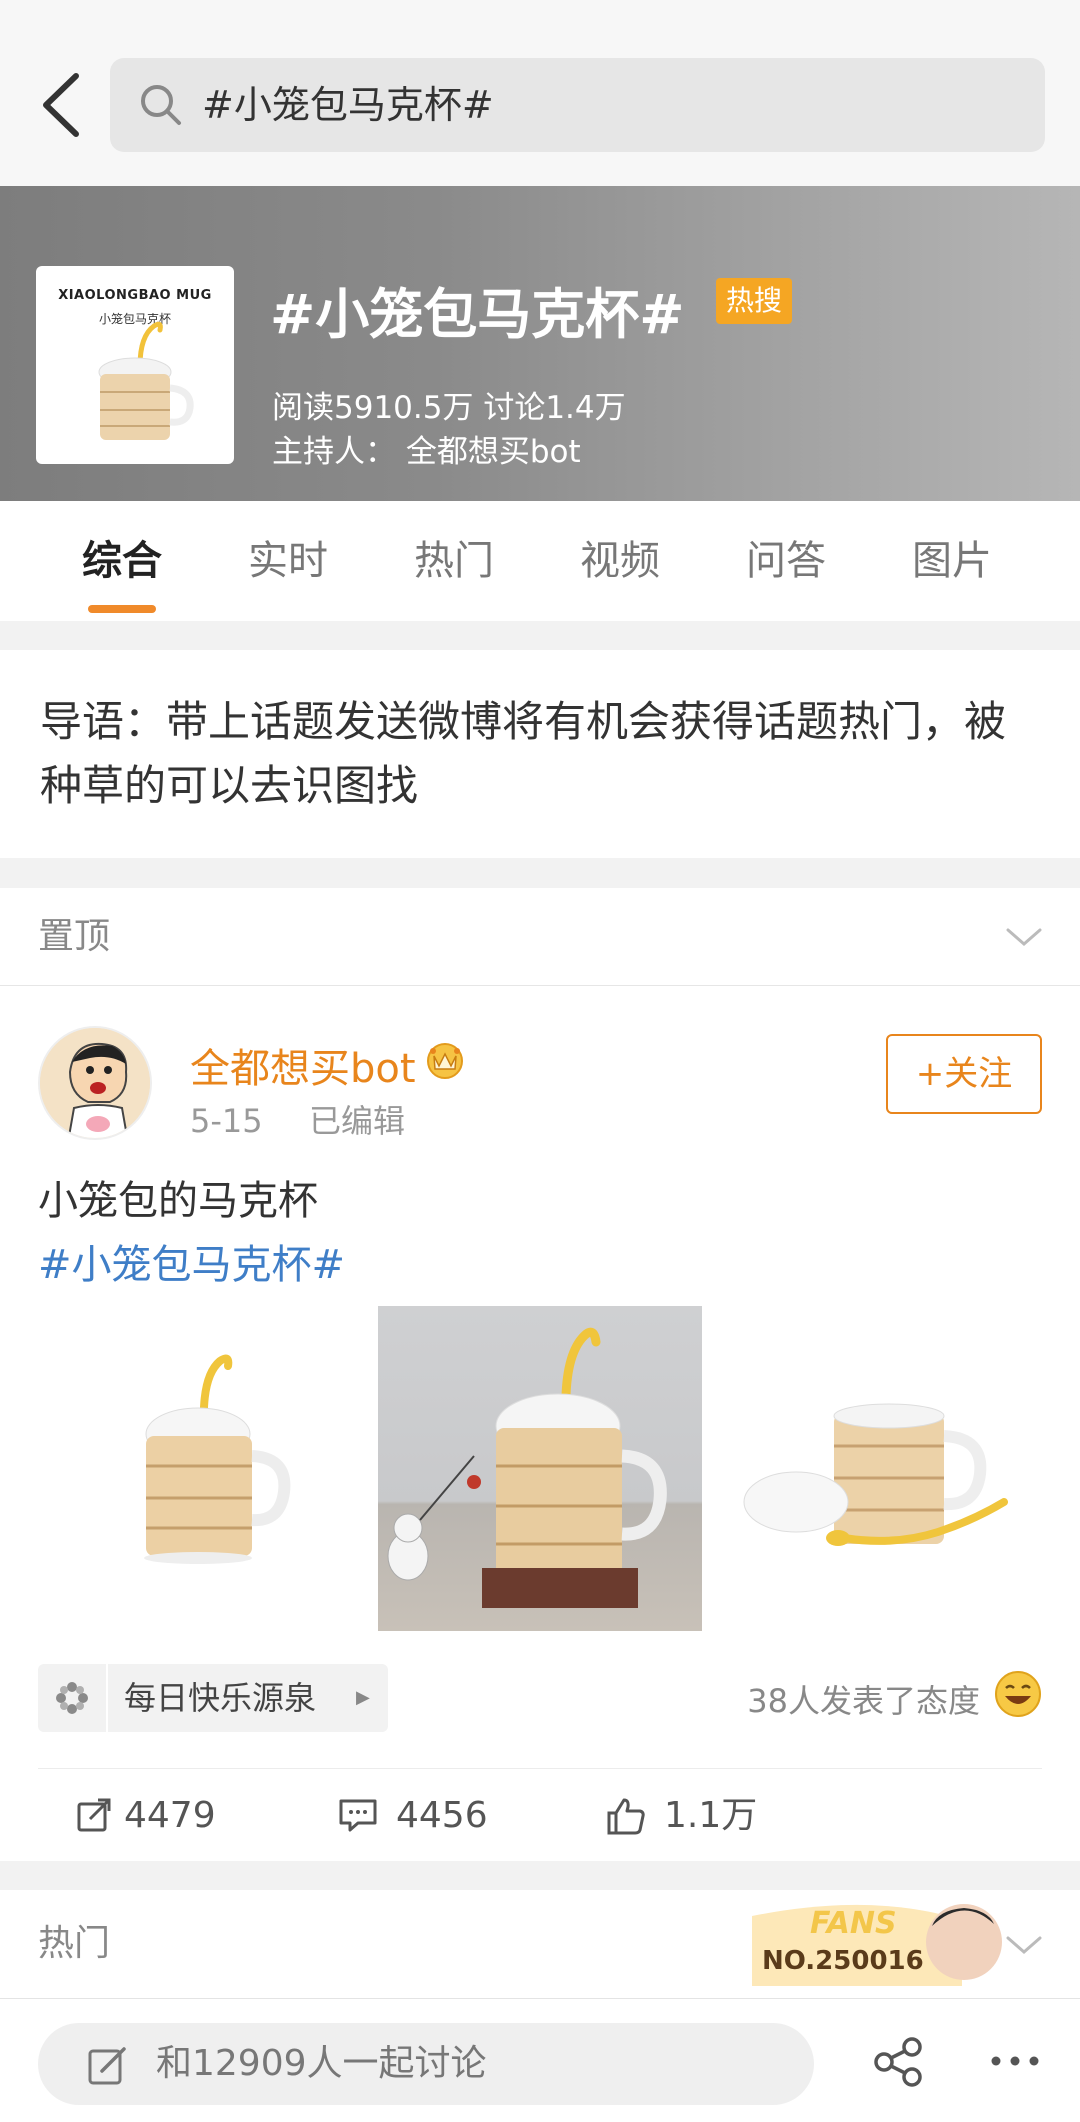 The height and width of the screenshot is (2122, 1080). Describe the element at coordinates (226, 1121) in the screenshot. I see `post-date: 5-15` at that location.